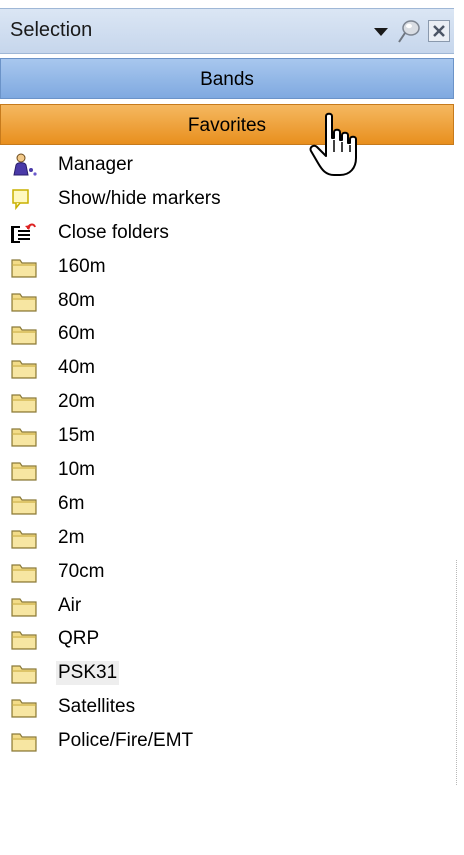 This screenshot has height=855, width=464. What do you see at coordinates (227, 673) in the screenshot?
I see `folder-item-psk31: PSK31` at bounding box center [227, 673].